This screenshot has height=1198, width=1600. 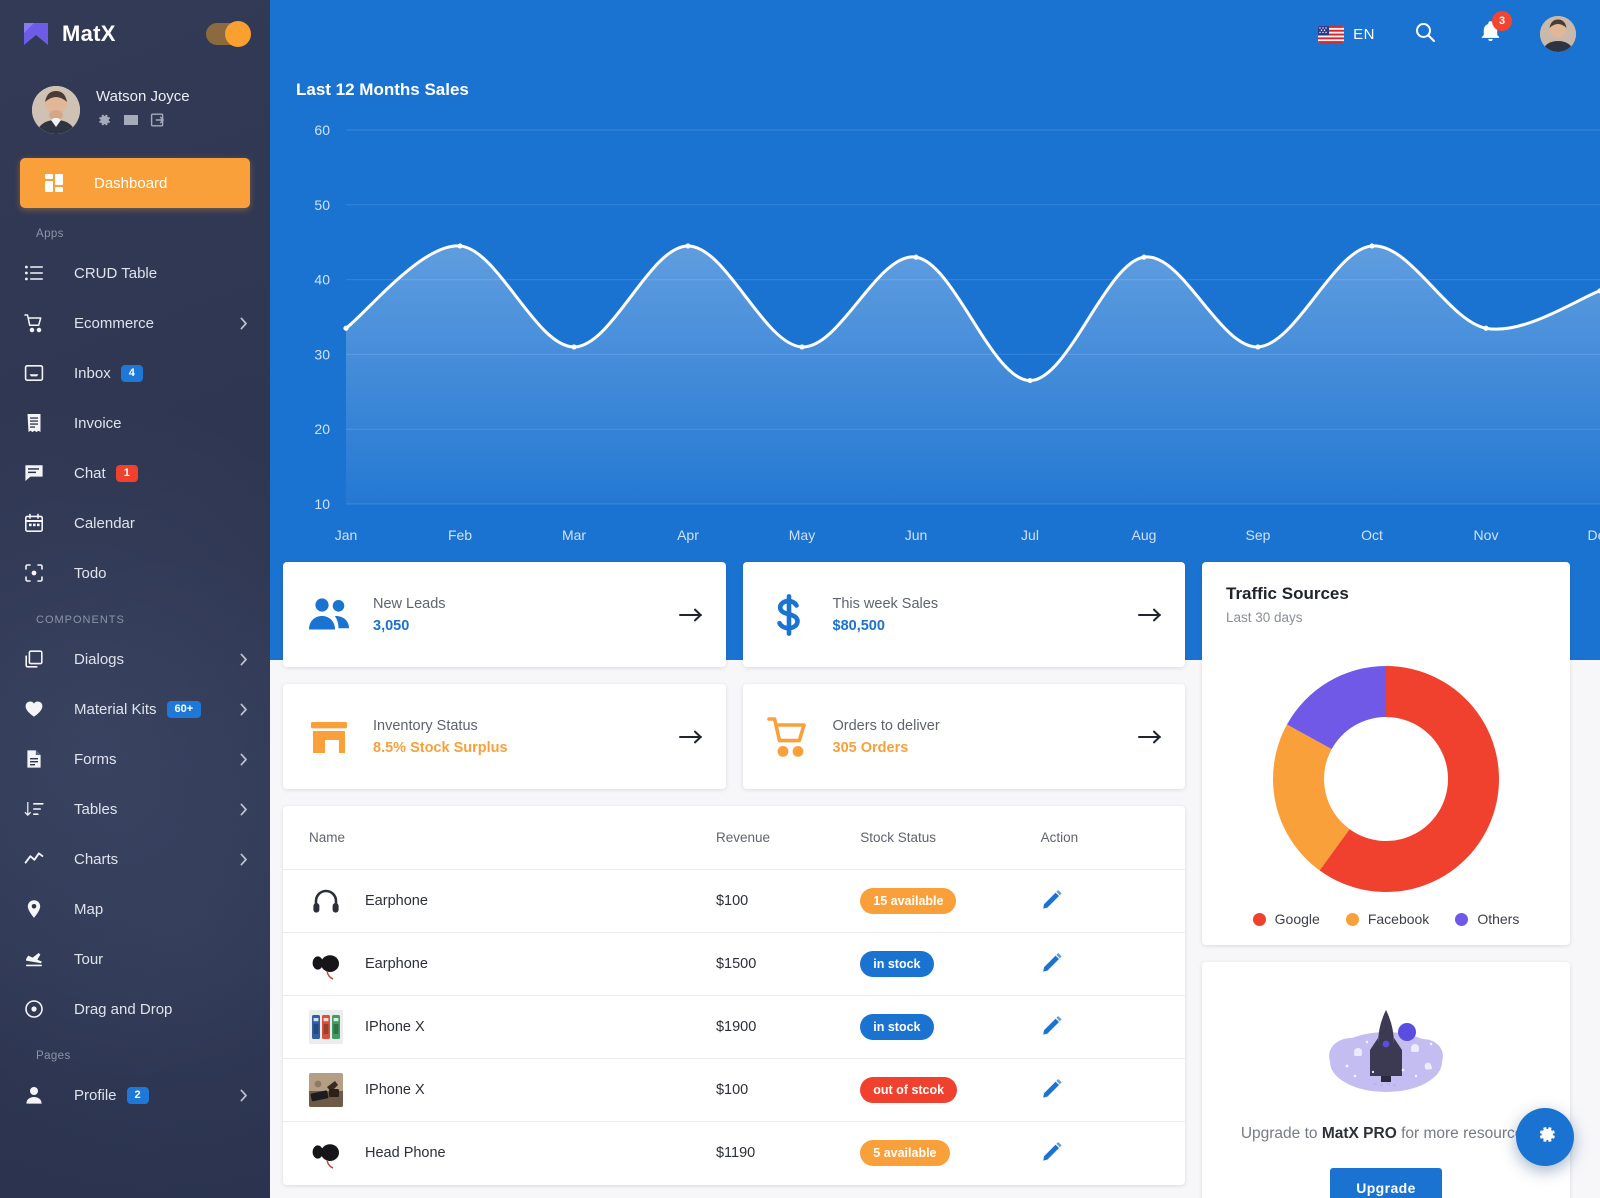 What do you see at coordinates (1264, 617) in the screenshot?
I see `traffic-sources-subtitle: Last 30 days` at bounding box center [1264, 617].